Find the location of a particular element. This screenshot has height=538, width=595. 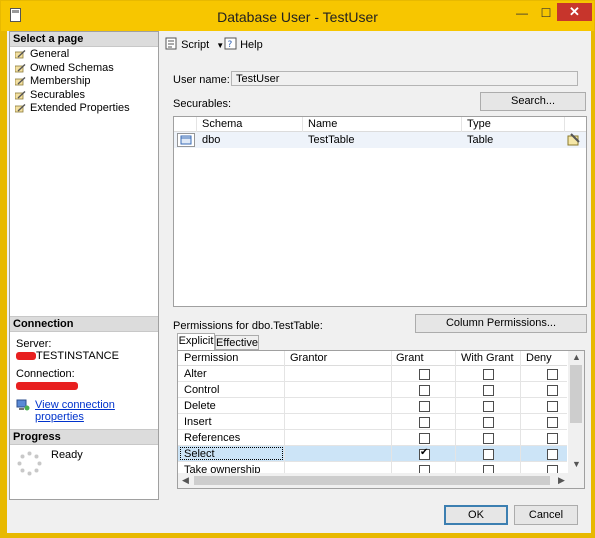

scroll-right-arrow-icon: ▶ is located at coordinates (561, 480).